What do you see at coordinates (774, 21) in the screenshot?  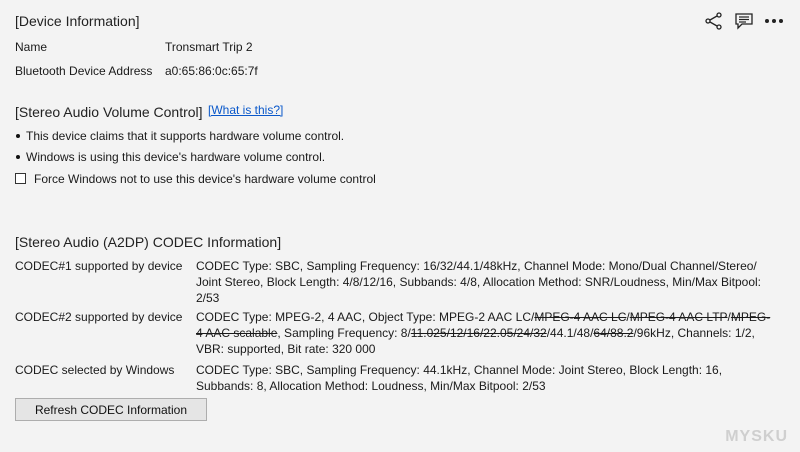 I see `more-icon` at bounding box center [774, 21].